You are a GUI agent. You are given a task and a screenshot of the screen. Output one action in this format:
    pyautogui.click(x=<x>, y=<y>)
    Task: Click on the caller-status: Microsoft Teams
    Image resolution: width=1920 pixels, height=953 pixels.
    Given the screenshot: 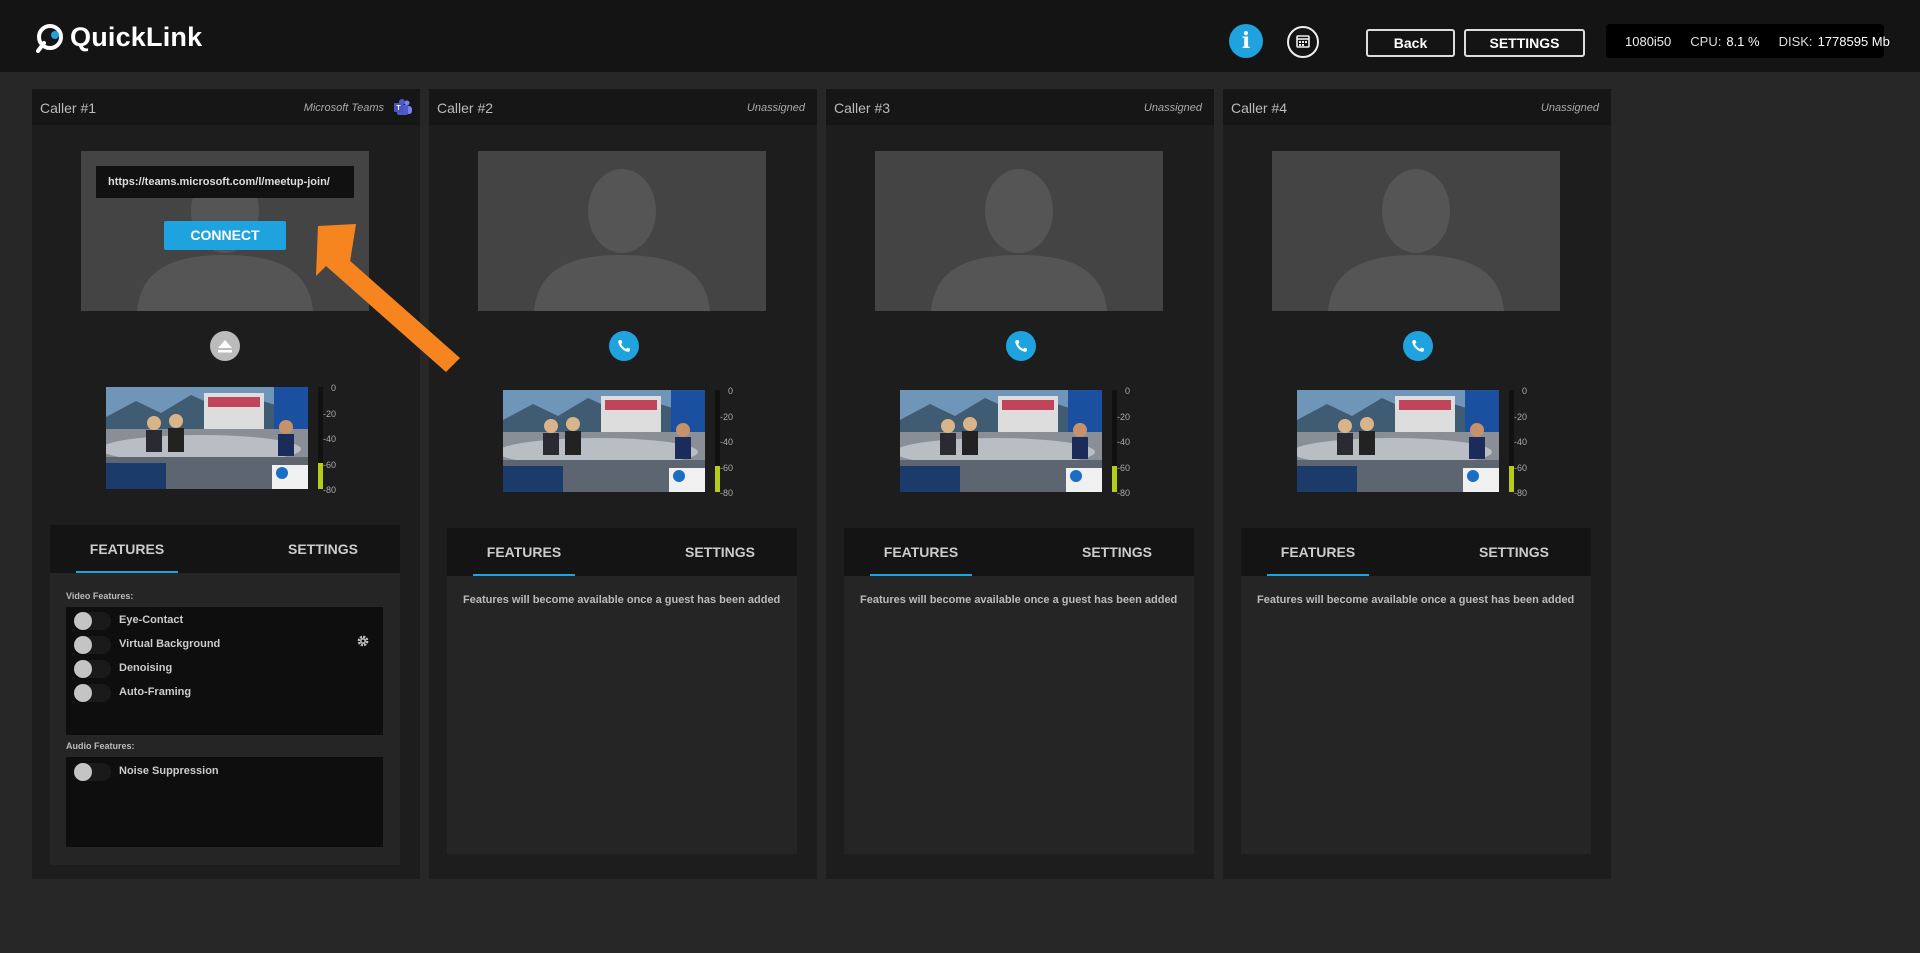 What is the action you would take?
    pyautogui.click(x=343, y=108)
    